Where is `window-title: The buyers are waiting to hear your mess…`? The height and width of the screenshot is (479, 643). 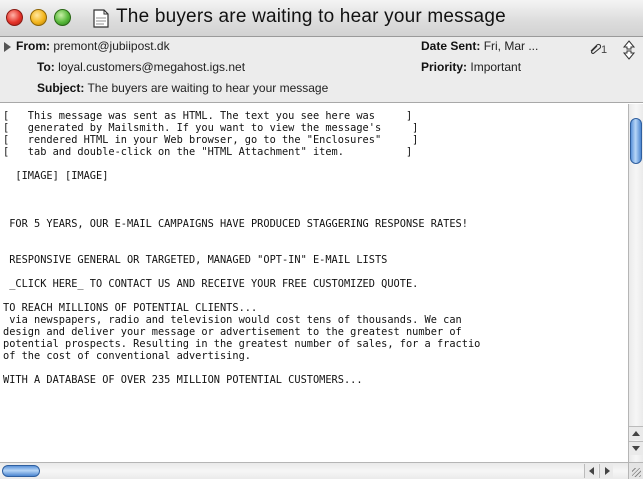 window-title: The buyers are waiting to hear your mess… is located at coordinates (311, 16).